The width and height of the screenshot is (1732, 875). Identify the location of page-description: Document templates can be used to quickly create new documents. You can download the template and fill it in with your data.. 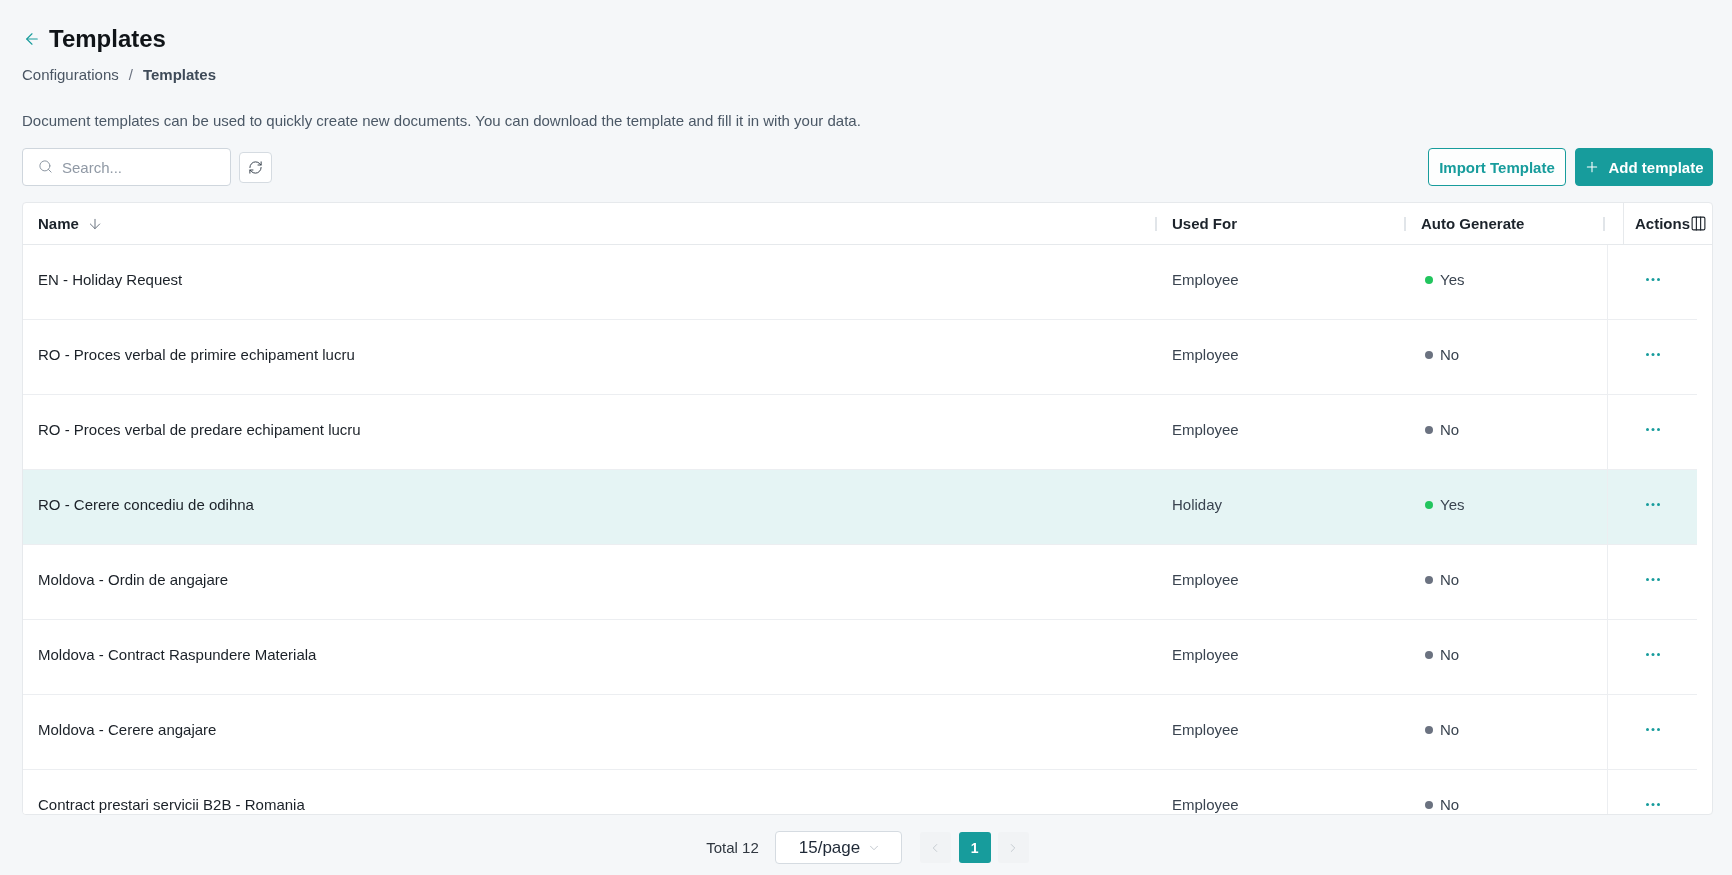
(442, 121).